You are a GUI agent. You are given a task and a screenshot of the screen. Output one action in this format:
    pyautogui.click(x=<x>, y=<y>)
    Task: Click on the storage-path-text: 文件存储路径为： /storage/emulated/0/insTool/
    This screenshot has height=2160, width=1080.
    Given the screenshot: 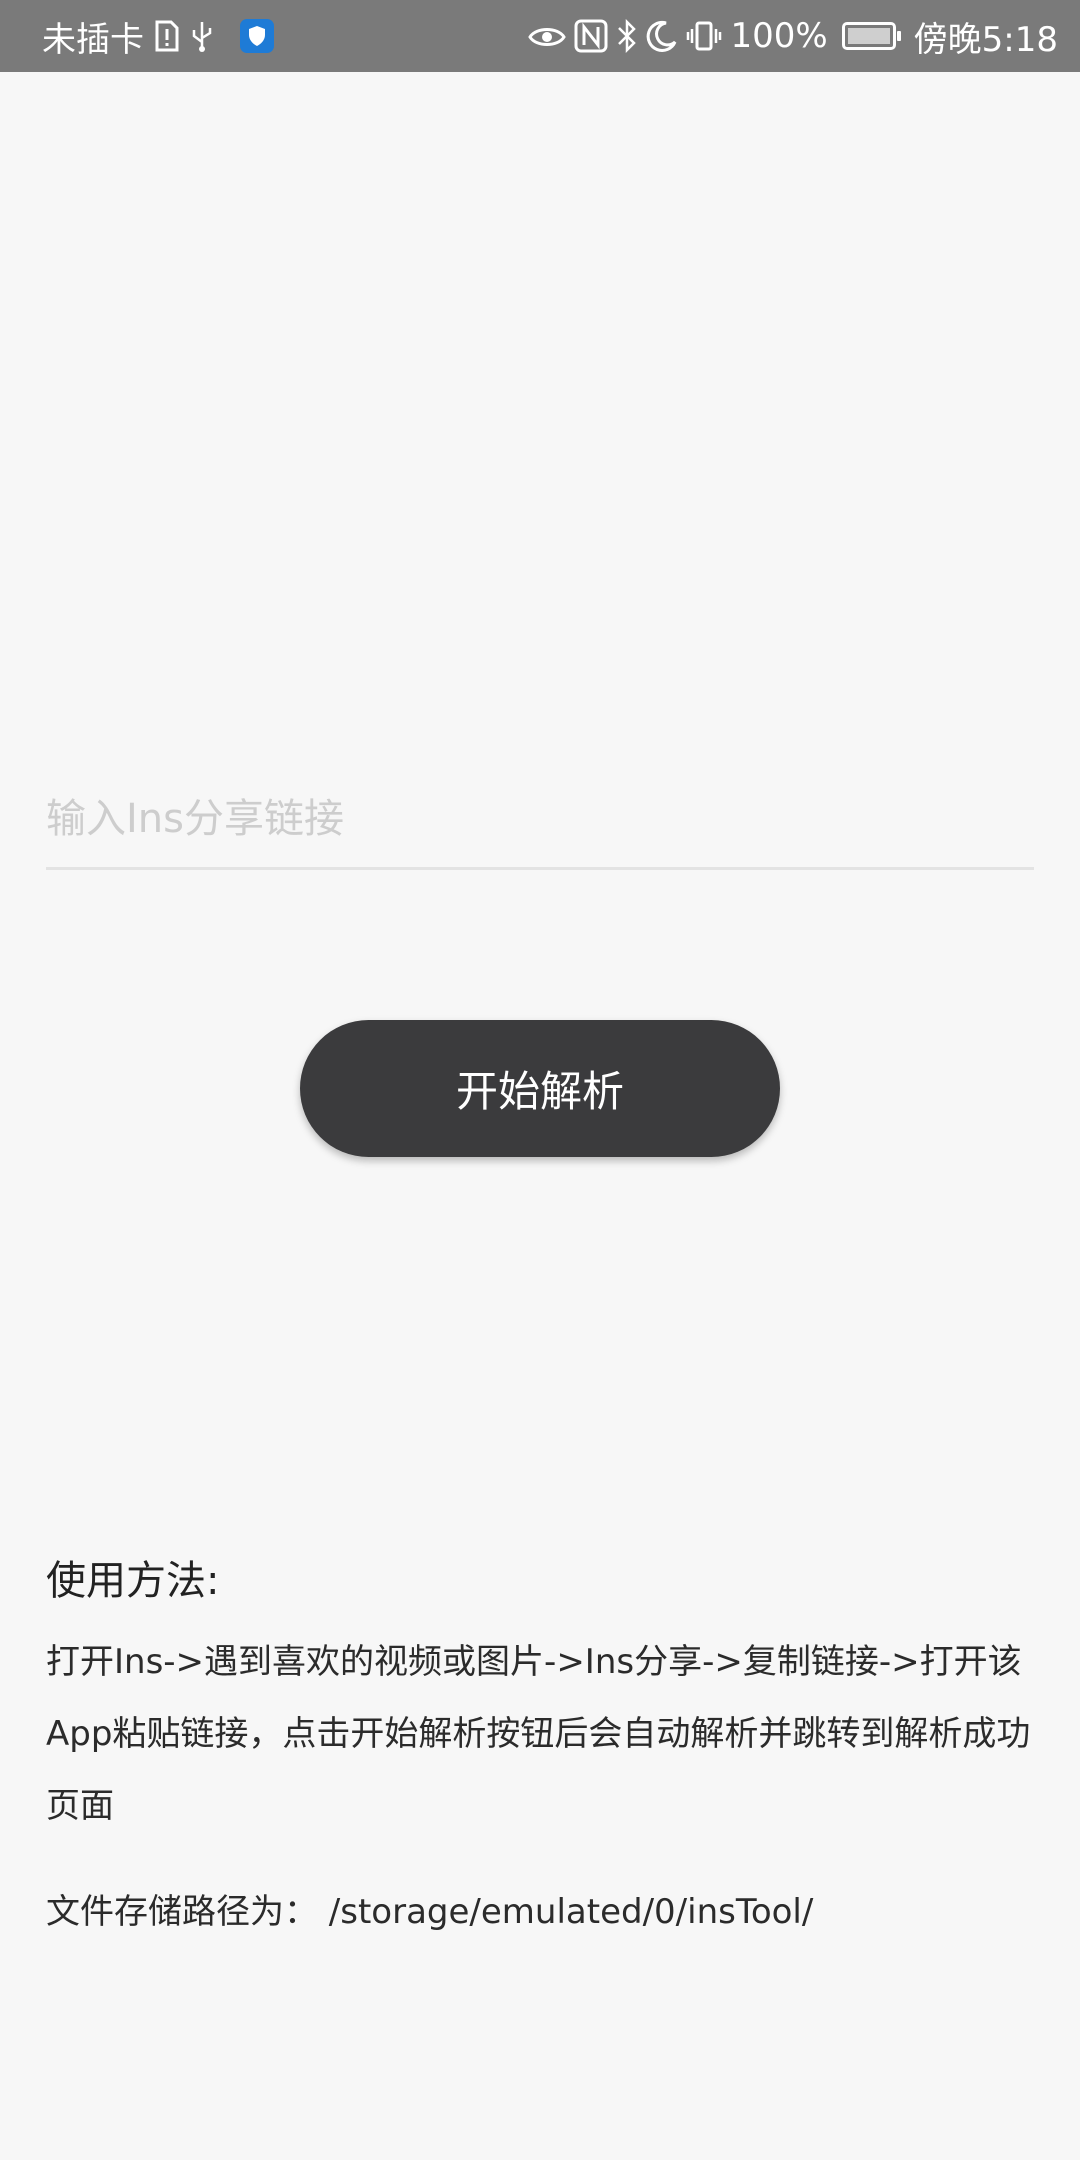 What is the action you would take?
    pyautogui.click(x=430, y=1912)
    